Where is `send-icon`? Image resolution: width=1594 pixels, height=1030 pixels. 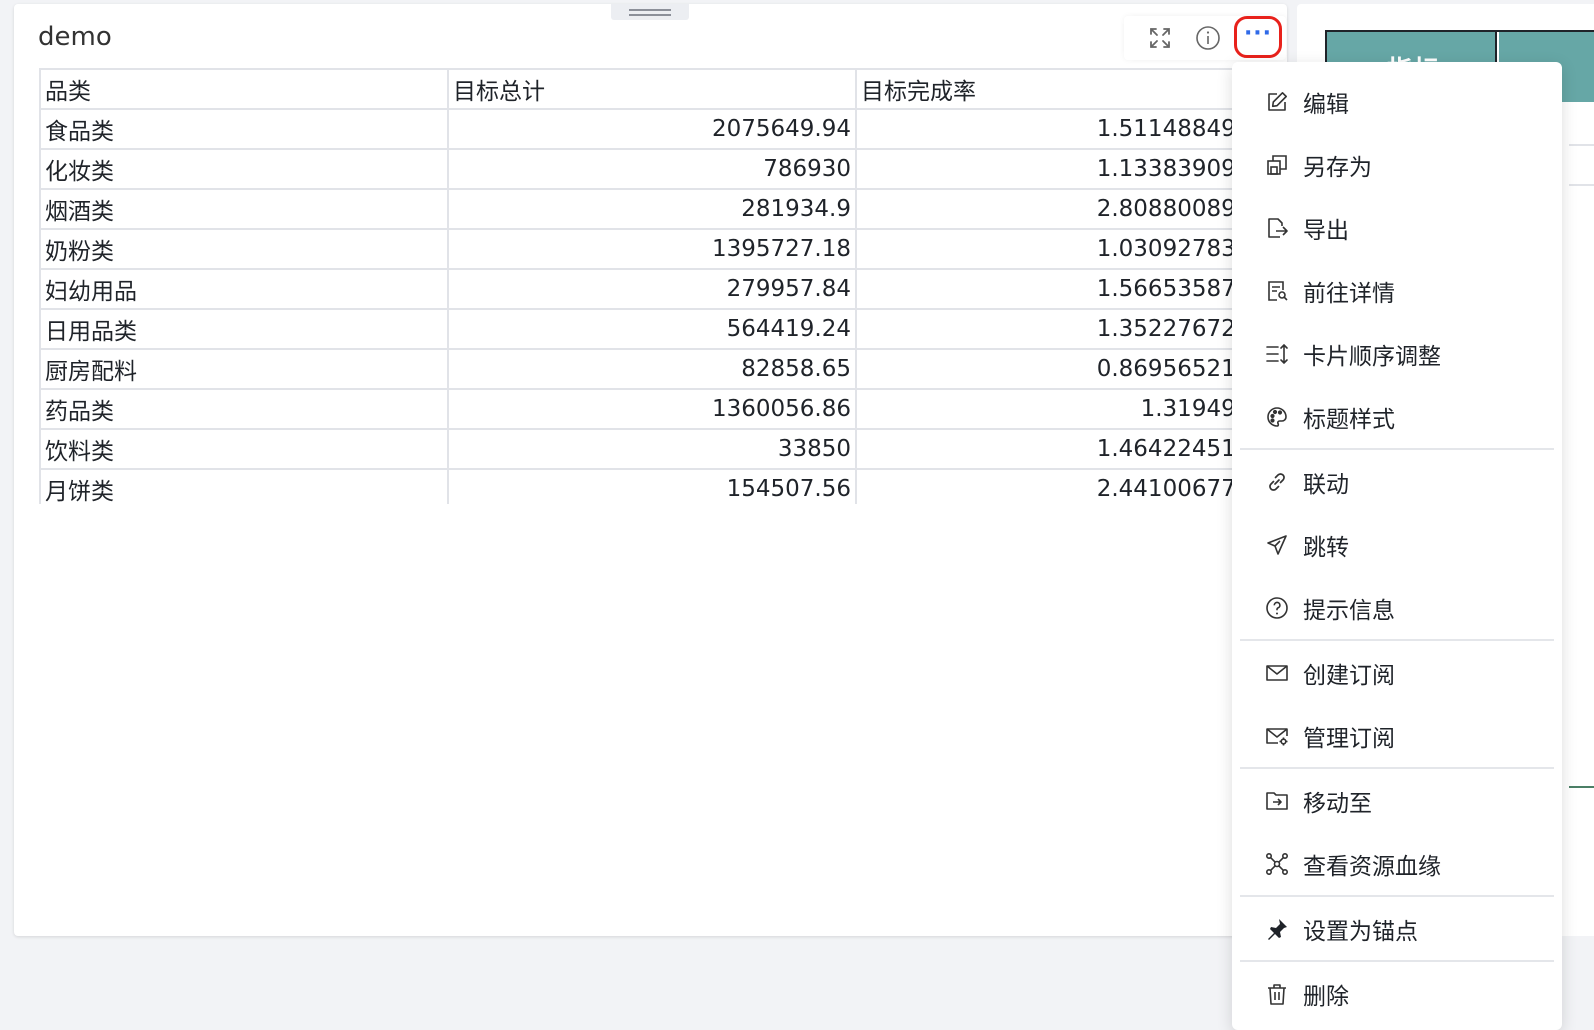
send-icon is located at coordinates (1277, 545).